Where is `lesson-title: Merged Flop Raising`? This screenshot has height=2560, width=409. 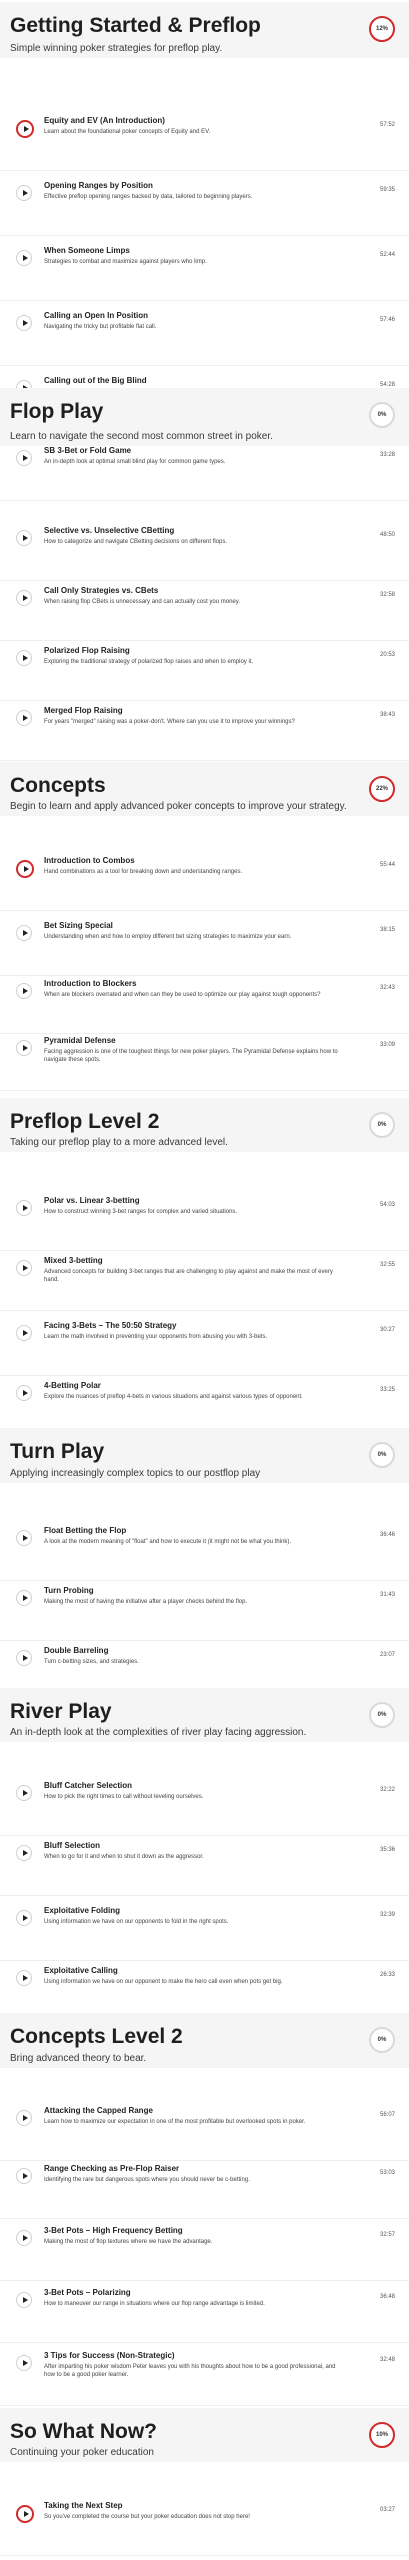
lesson-title: Merged Flop Raising is located at coordinates (196, 711).